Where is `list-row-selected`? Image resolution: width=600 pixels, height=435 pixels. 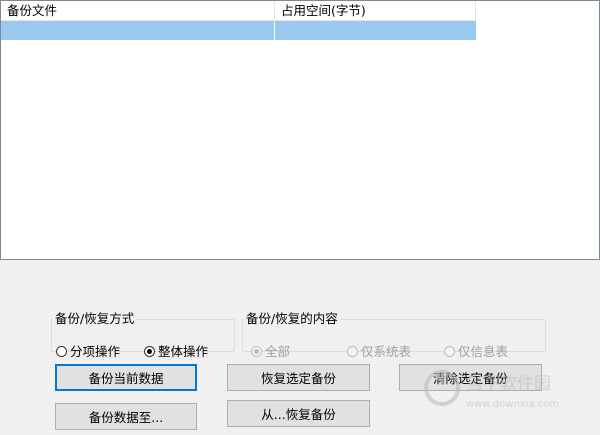 list-row-selected is located at coordinates (238, 30).